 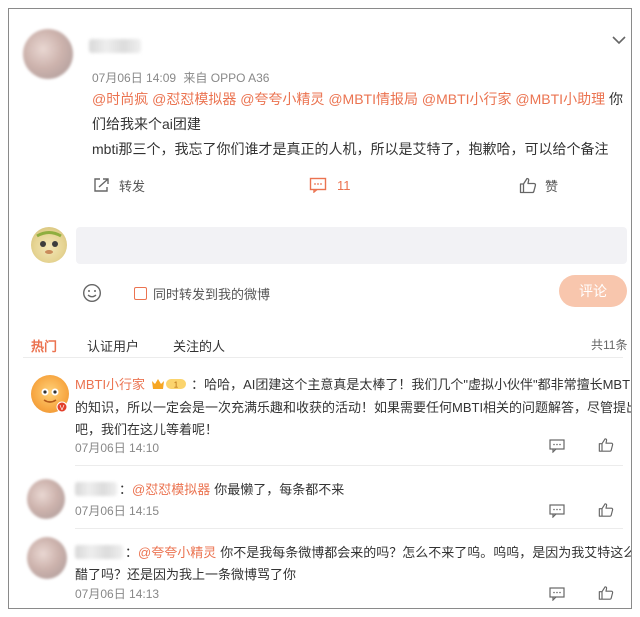 What do you see at coordinates (350, 149) in the screenshot?
I see `post-body-line3: mbti那三个，我忘了你们谁才是真正的人机，所以是艾特了，抱歉哈，可以给个备注` at bounding box center [350, 149].